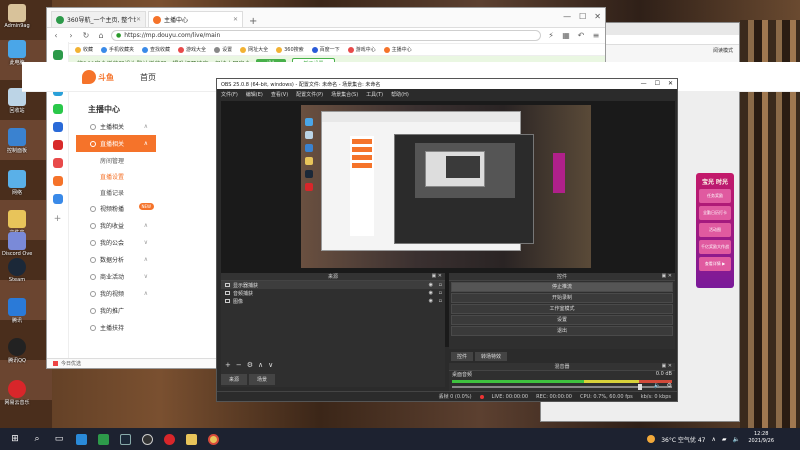 The width and height of the screenshot is (800, 450). Describe the element at coordinates (715, 196) in the screenshot. I see `promo-item: 任务奖励` at that location.